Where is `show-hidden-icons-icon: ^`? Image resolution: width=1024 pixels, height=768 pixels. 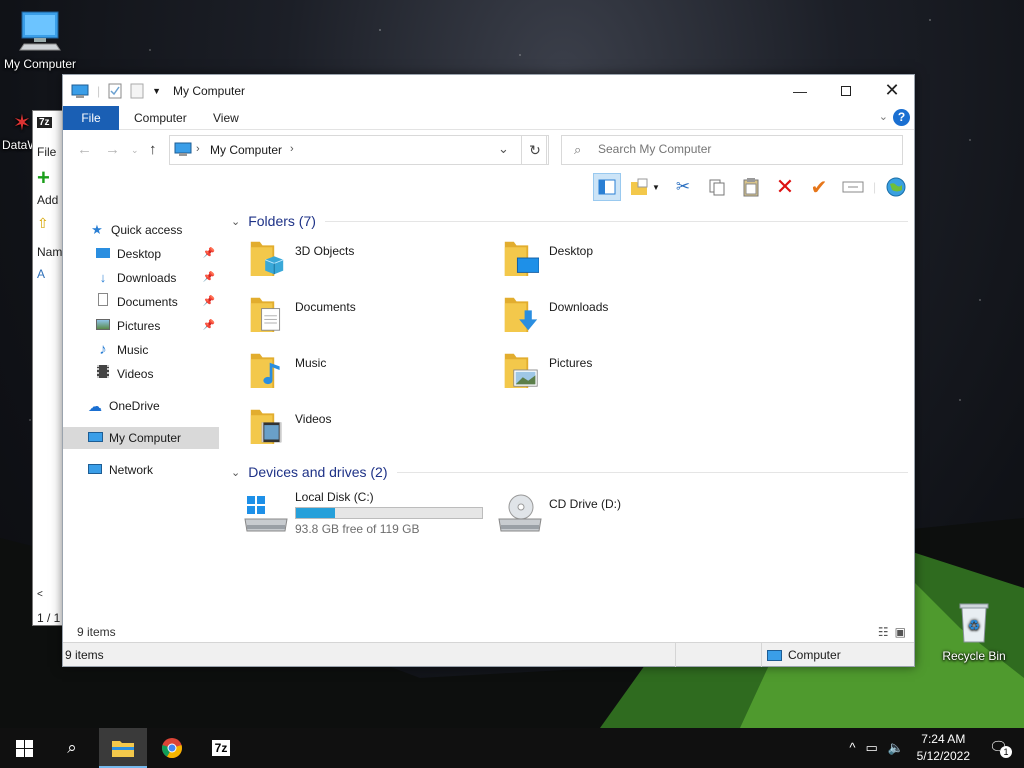
show-hidden-icons-icon: ^ is located at coordinates (852, 748).